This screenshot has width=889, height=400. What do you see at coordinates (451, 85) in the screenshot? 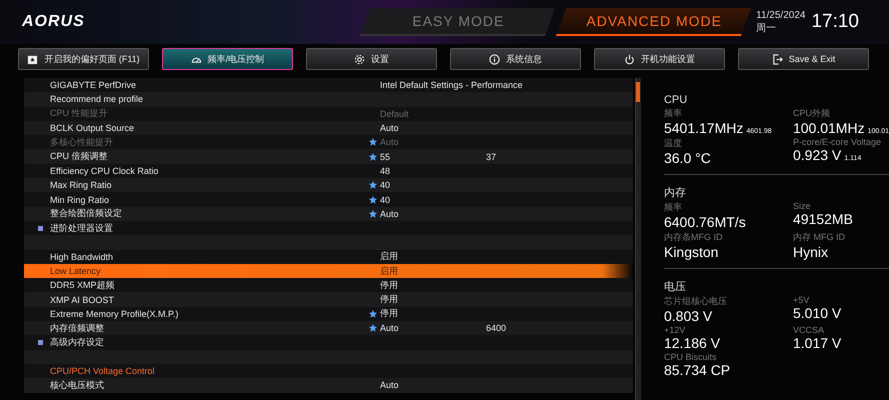
I see `setting-value: Intel Default Settings - Performance` at bounding box center [451, 85].